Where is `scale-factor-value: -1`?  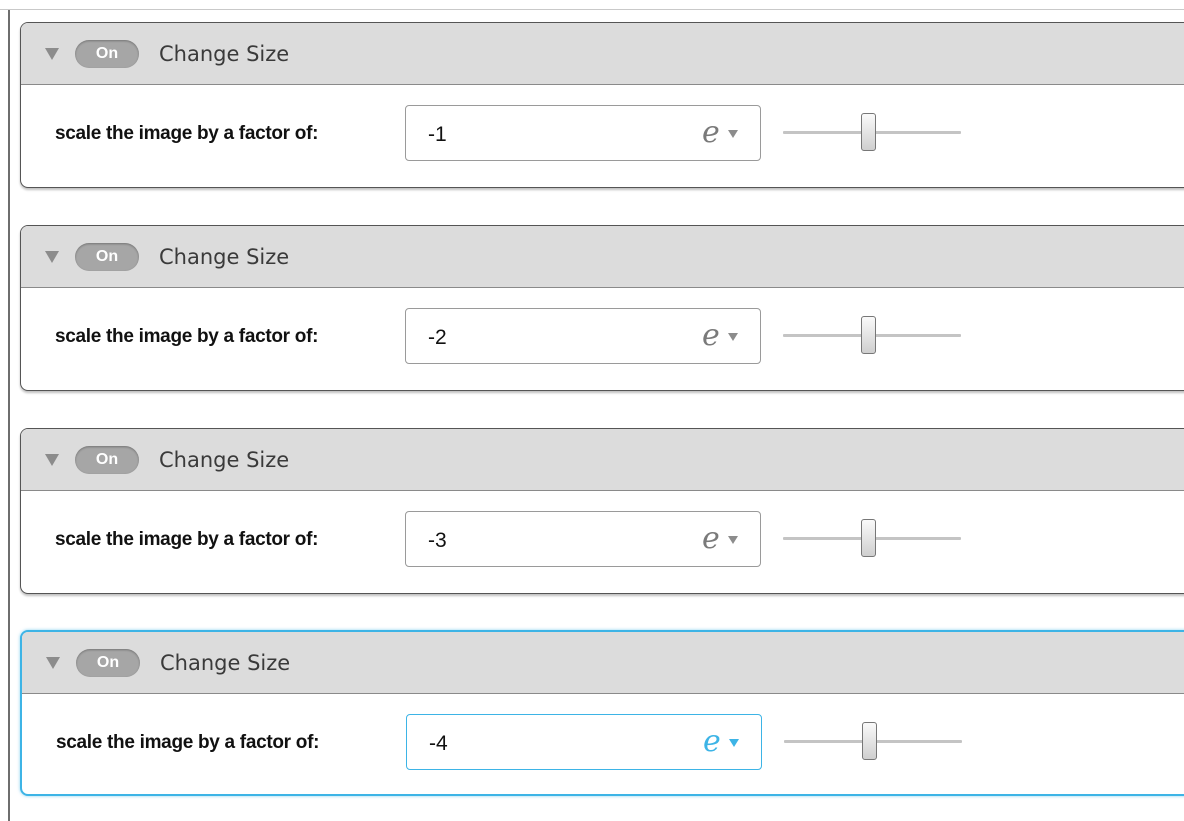
scale-factor-value: -1 is located at coordinates (437, 135).